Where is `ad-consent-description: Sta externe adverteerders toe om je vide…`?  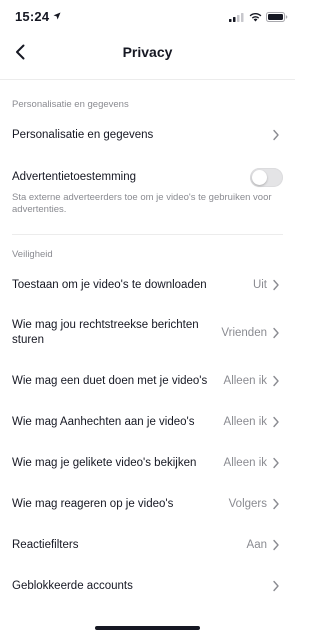 ad-consent-description: Sta externe adverteerders toe om je vide… is located at coordinates (142, 203).